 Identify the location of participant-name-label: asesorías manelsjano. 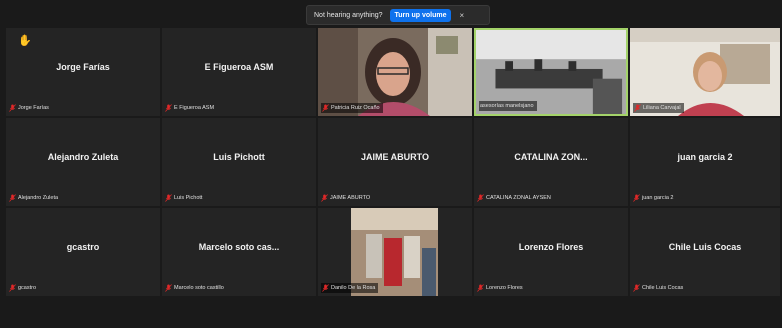
(508, 106).